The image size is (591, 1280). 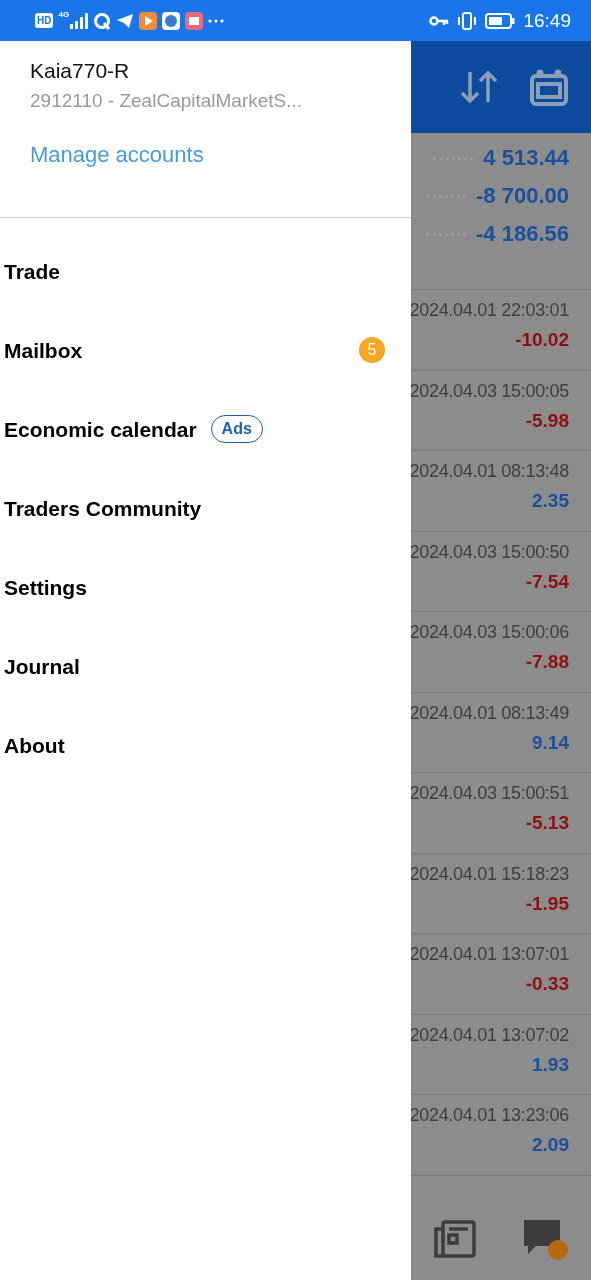 I want to click on summary-value: -4 186.56, so click(x=522, y=234).